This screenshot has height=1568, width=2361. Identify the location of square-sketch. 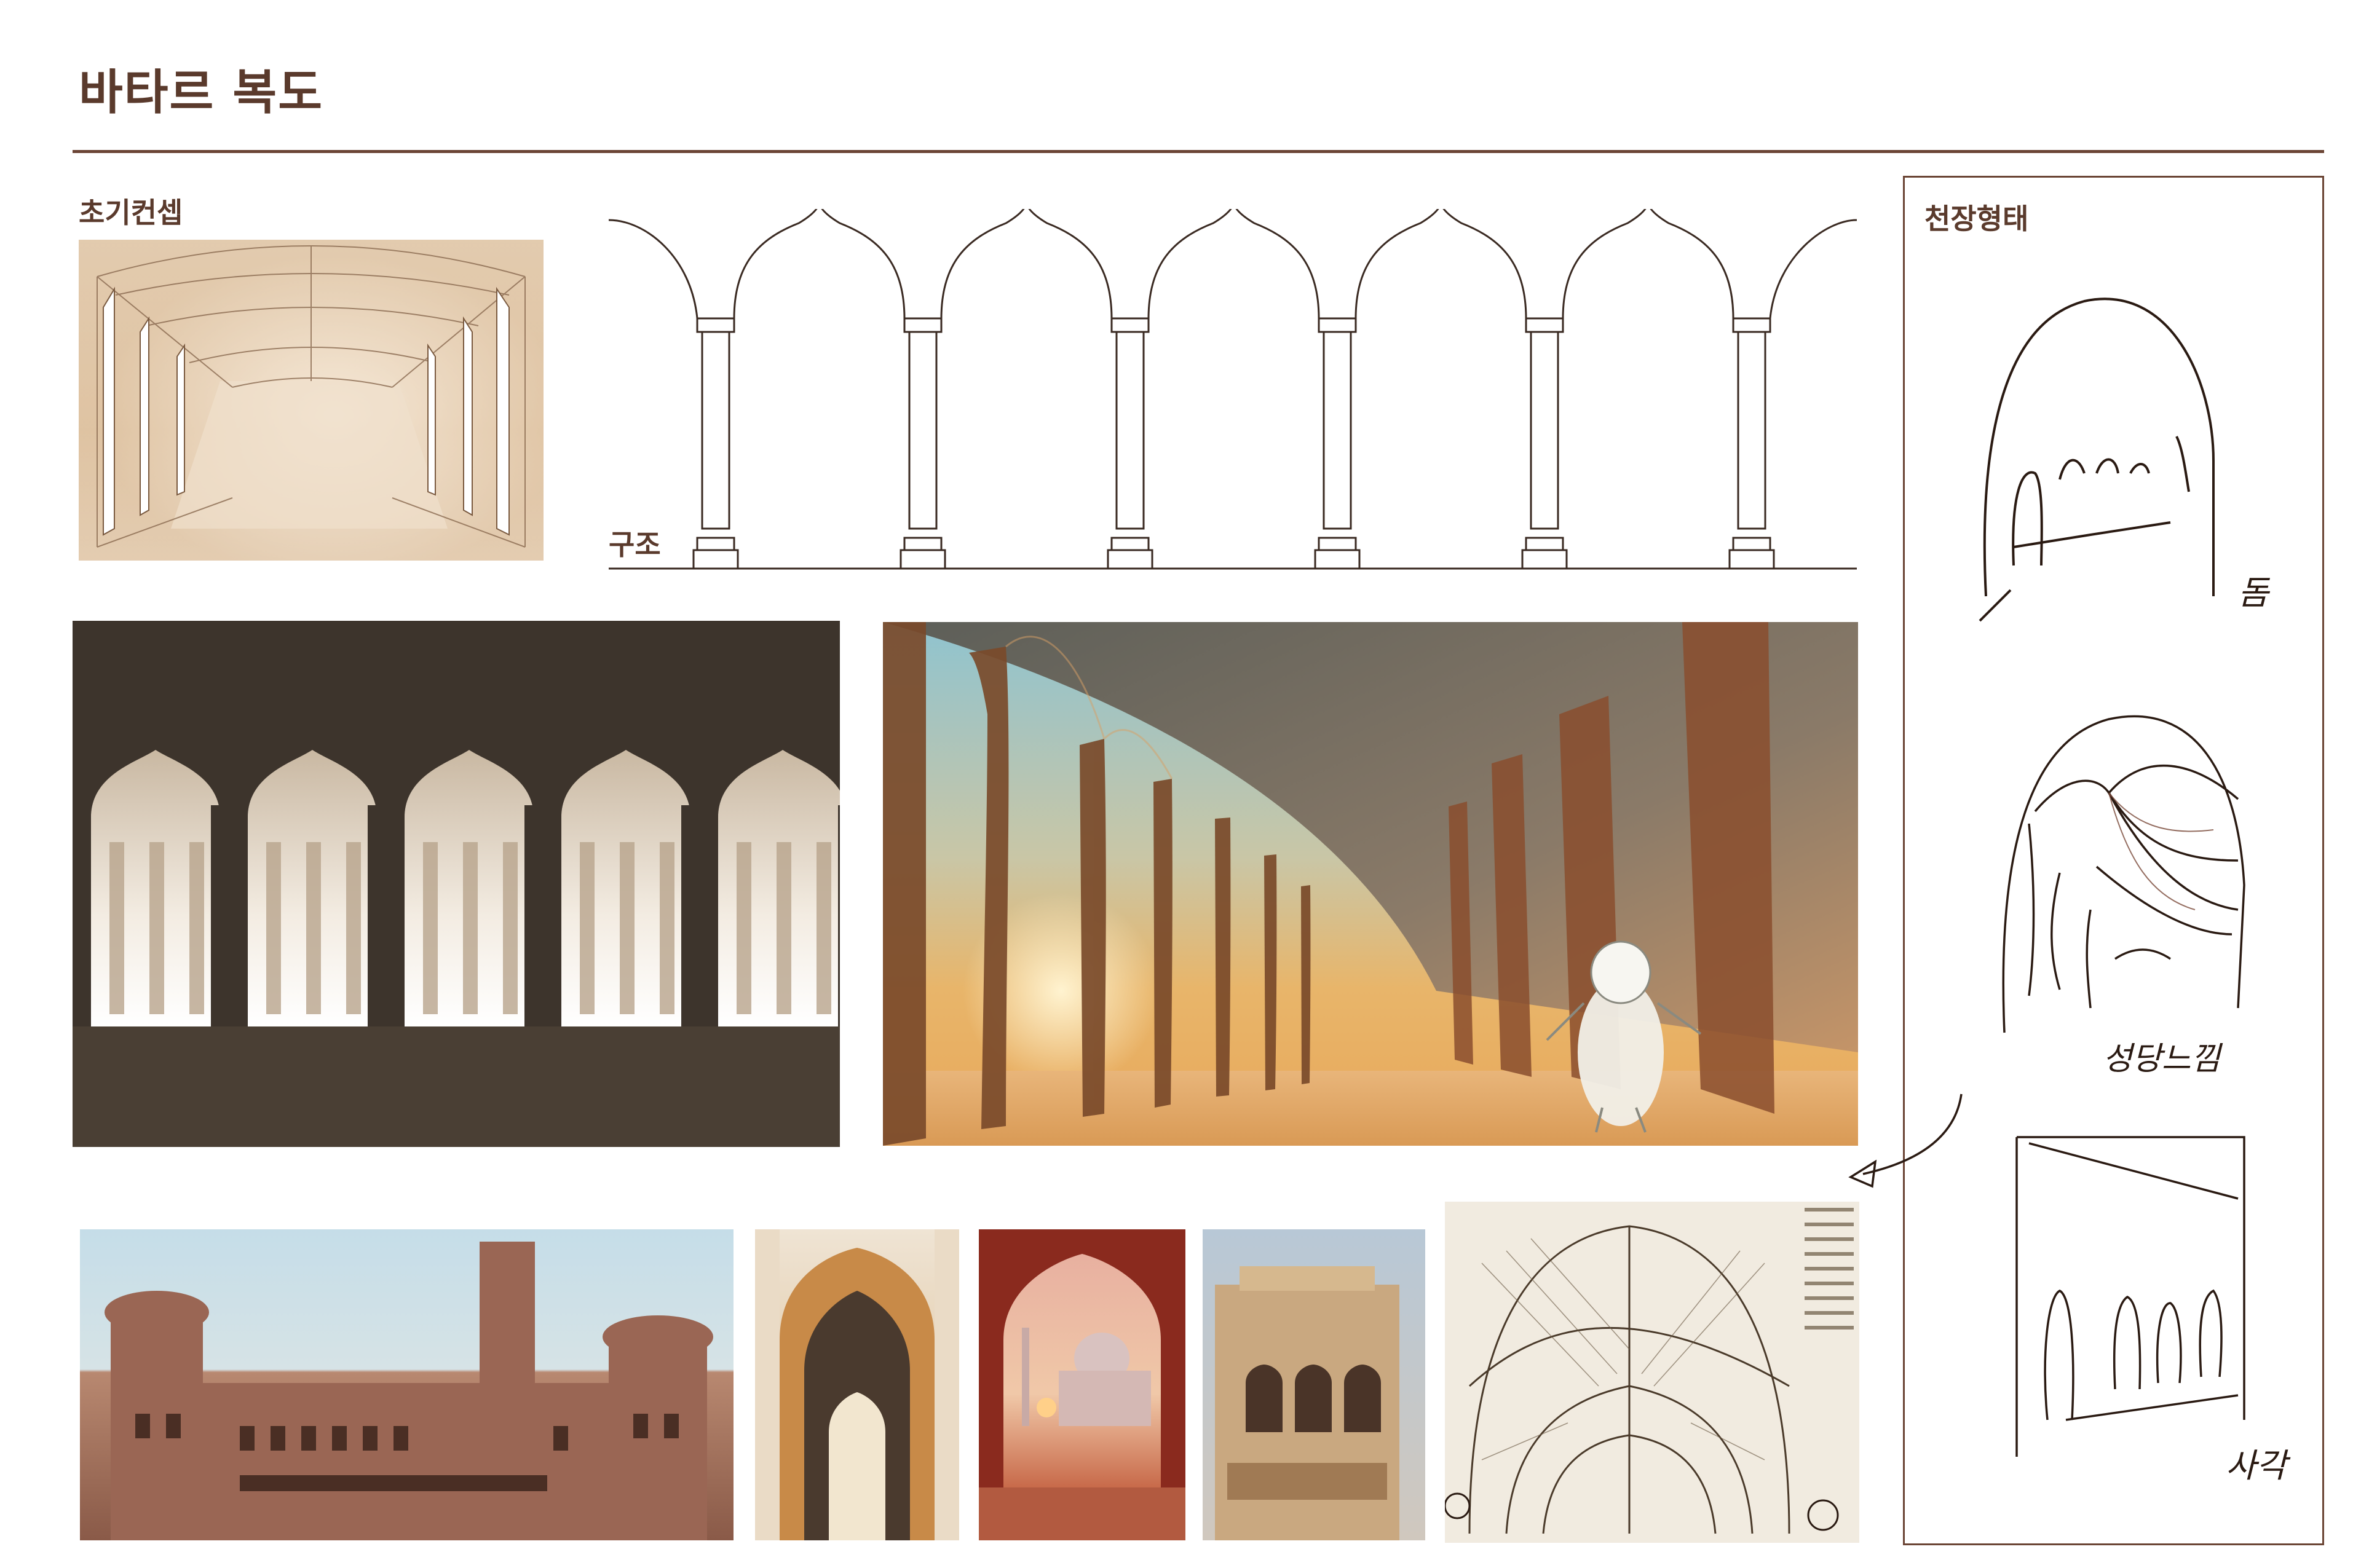
(2133, 1297).